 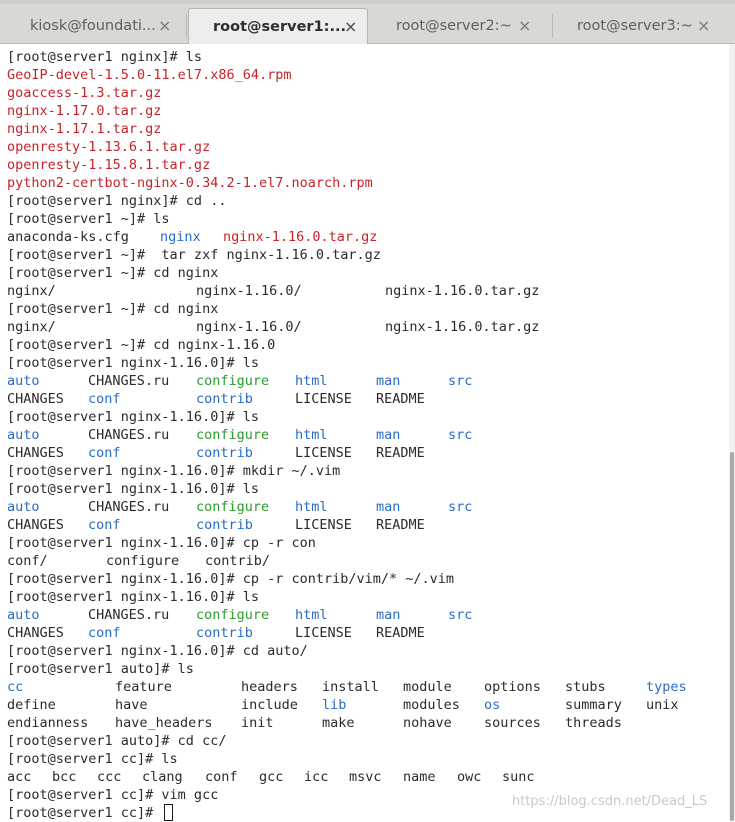 I want to click on terminal-entry: bcc, so click(x=64, y=777).